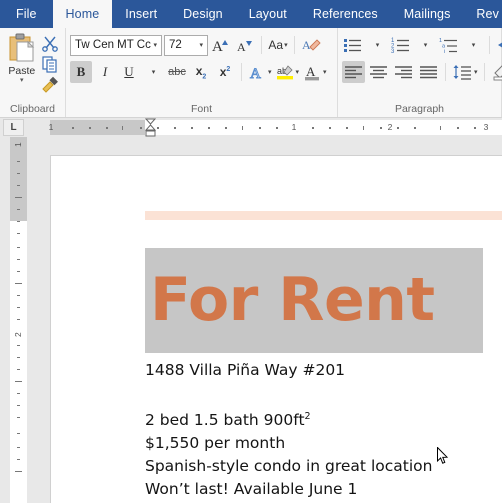  I want to click on align-left-button, so click(353, 72).